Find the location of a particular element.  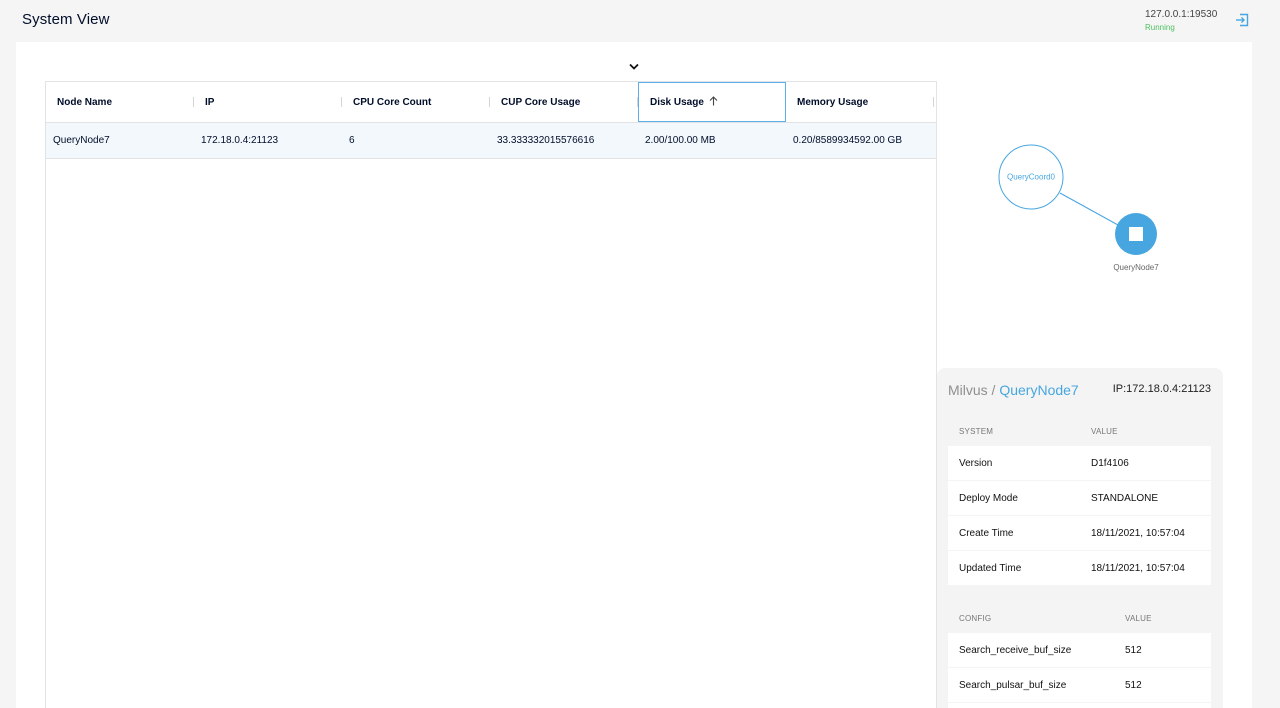

config-row-search-receive-buf-size: Search_receive_buf_size 512 is located at coordinates (1079, 650).